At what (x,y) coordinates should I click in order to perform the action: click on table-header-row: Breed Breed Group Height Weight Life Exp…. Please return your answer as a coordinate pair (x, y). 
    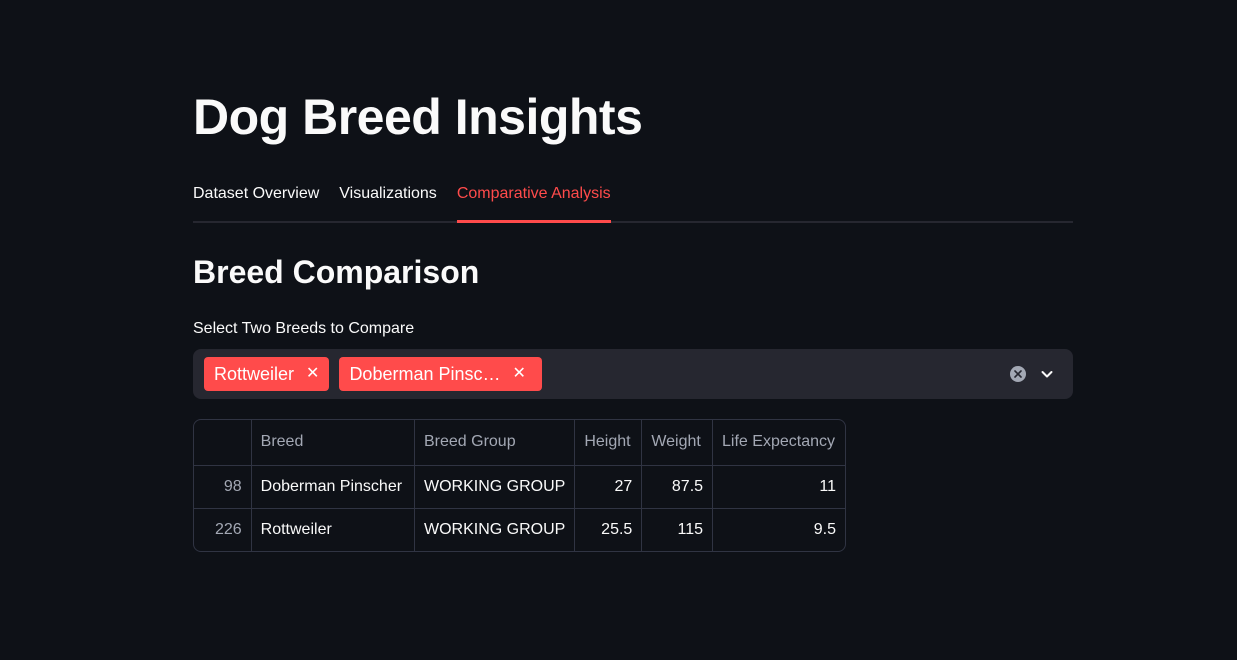
    Looking at the image, I should click on (519, 443).